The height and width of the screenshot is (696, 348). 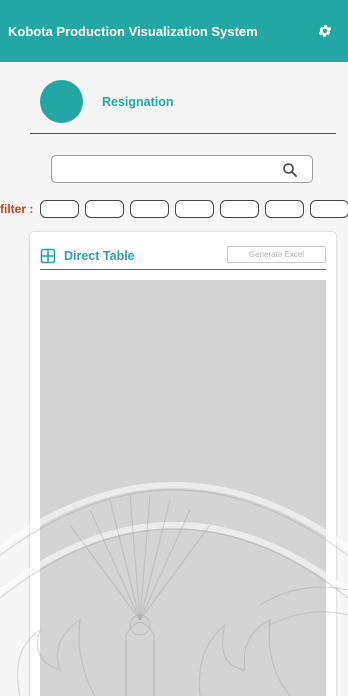 I want to click on avatar, so click(x=61, y=101).